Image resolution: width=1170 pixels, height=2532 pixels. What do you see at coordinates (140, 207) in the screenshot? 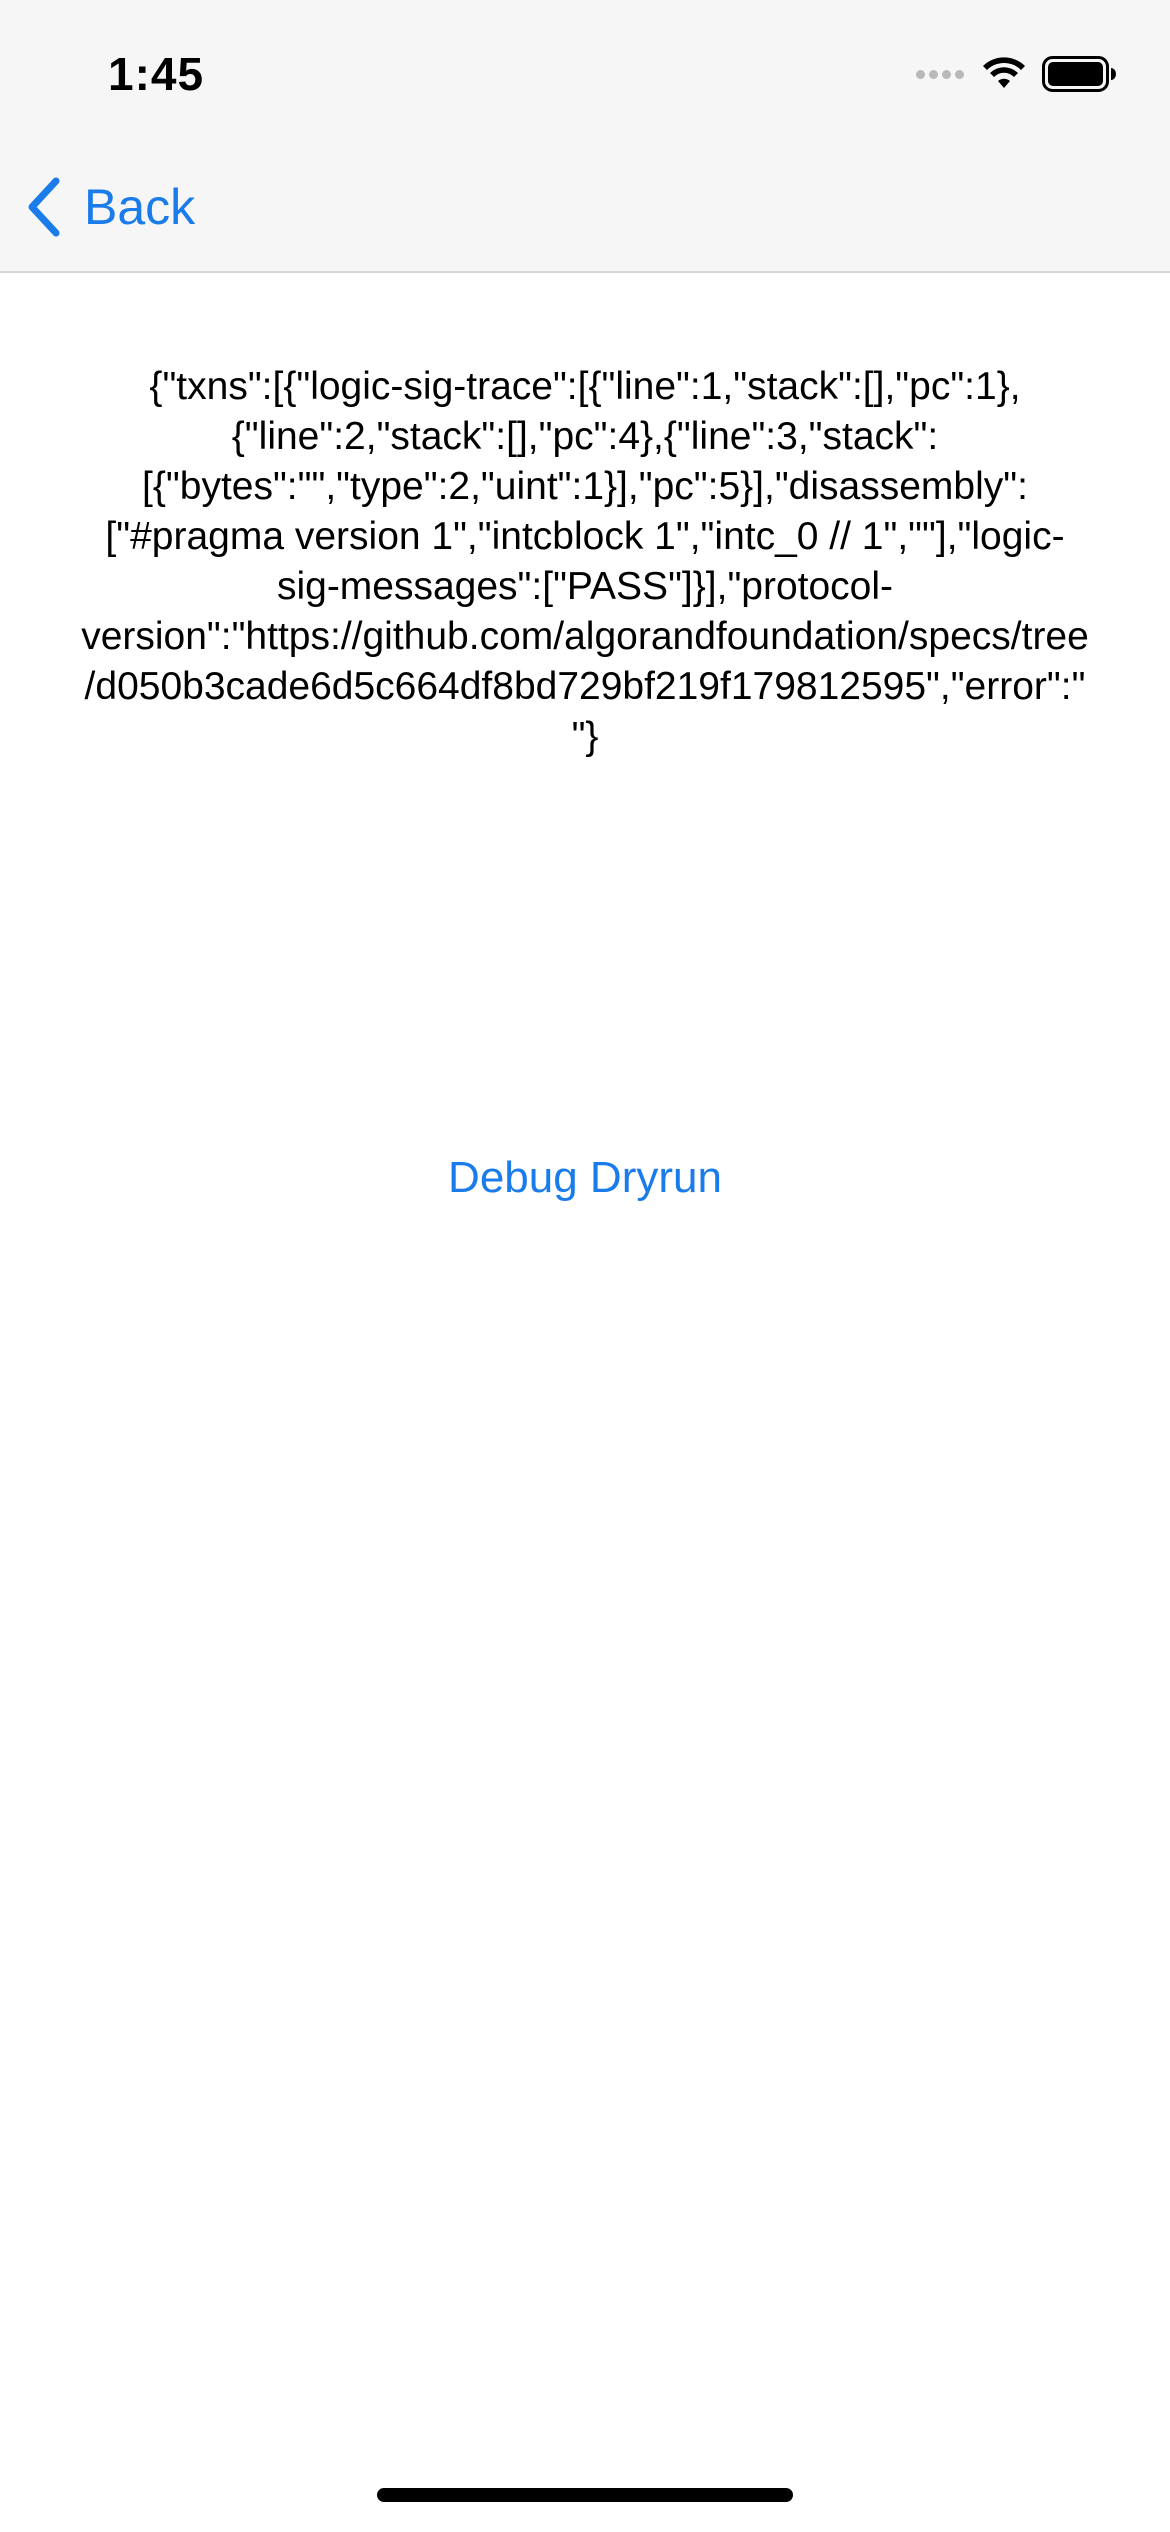
I see `back-button-label: Back` at bounding box center [140, 207].